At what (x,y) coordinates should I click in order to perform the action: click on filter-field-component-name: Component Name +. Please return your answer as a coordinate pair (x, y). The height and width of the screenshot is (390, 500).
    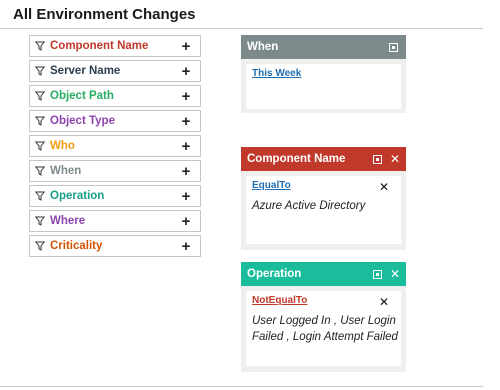
    Looking at the image, I should click on (115, 46).